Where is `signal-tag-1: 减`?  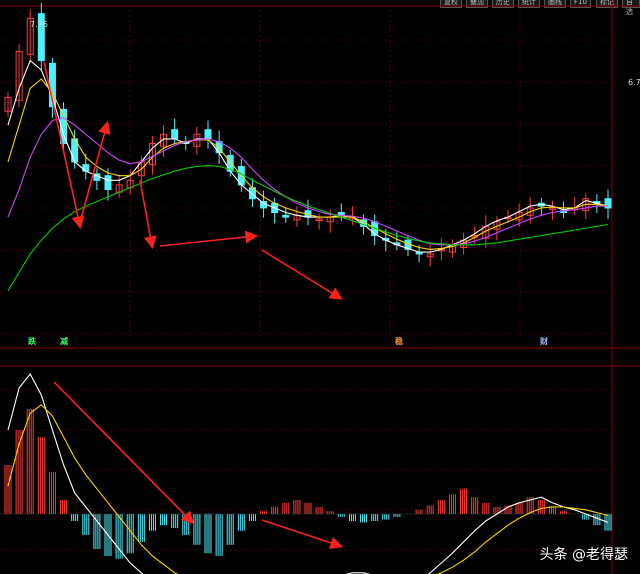
signal-tag-1: 减 is located at coordinates (64, 341).